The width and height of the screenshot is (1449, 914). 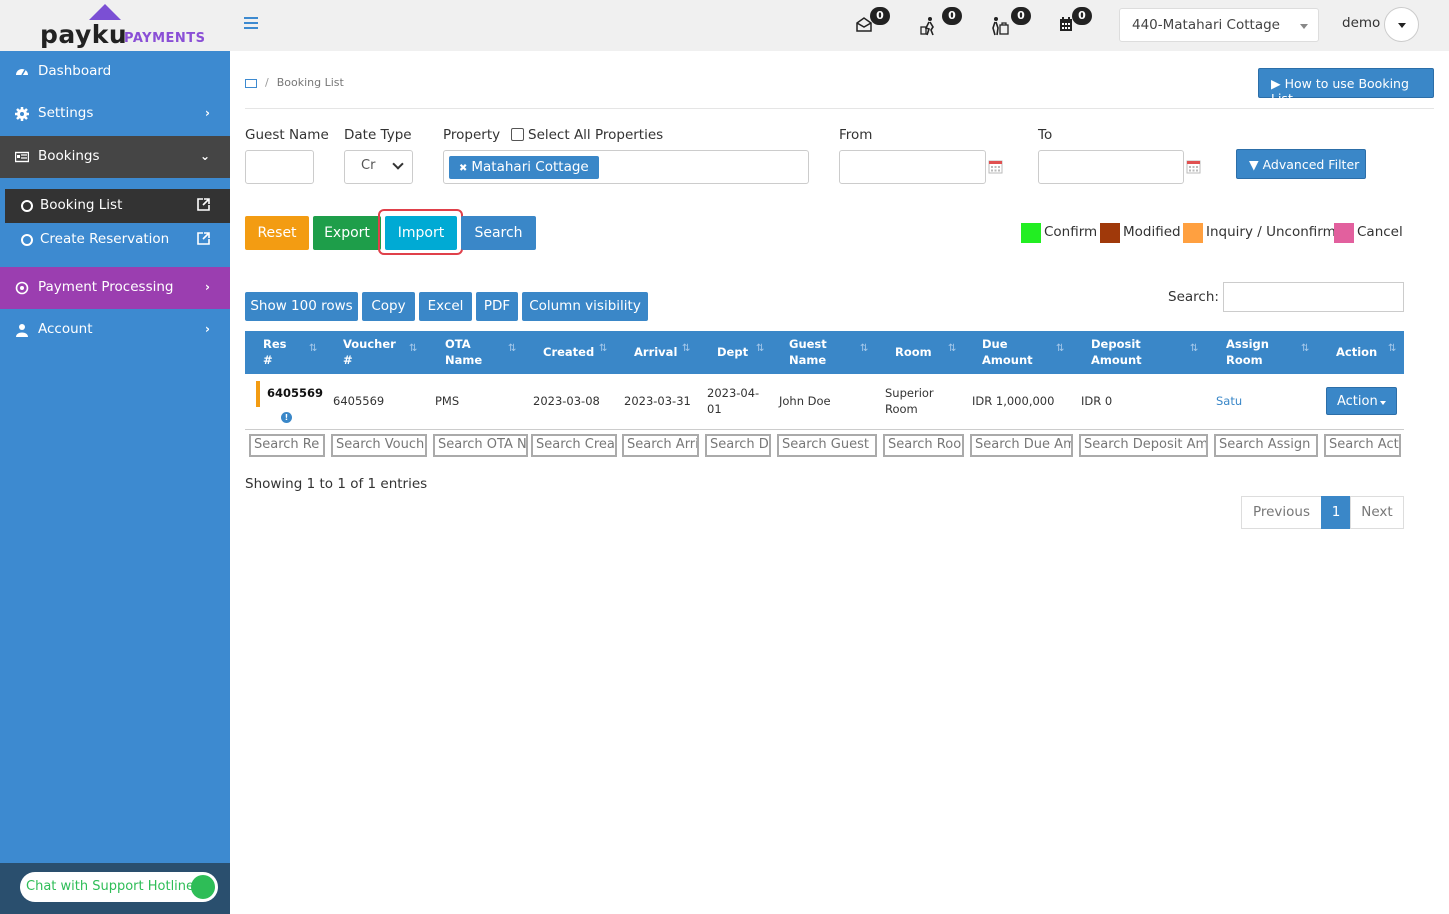 What do you see at coordinates (378, 167) in the screenshot?
I see `date-type-select: Cr` at bounding box center [378, 167].